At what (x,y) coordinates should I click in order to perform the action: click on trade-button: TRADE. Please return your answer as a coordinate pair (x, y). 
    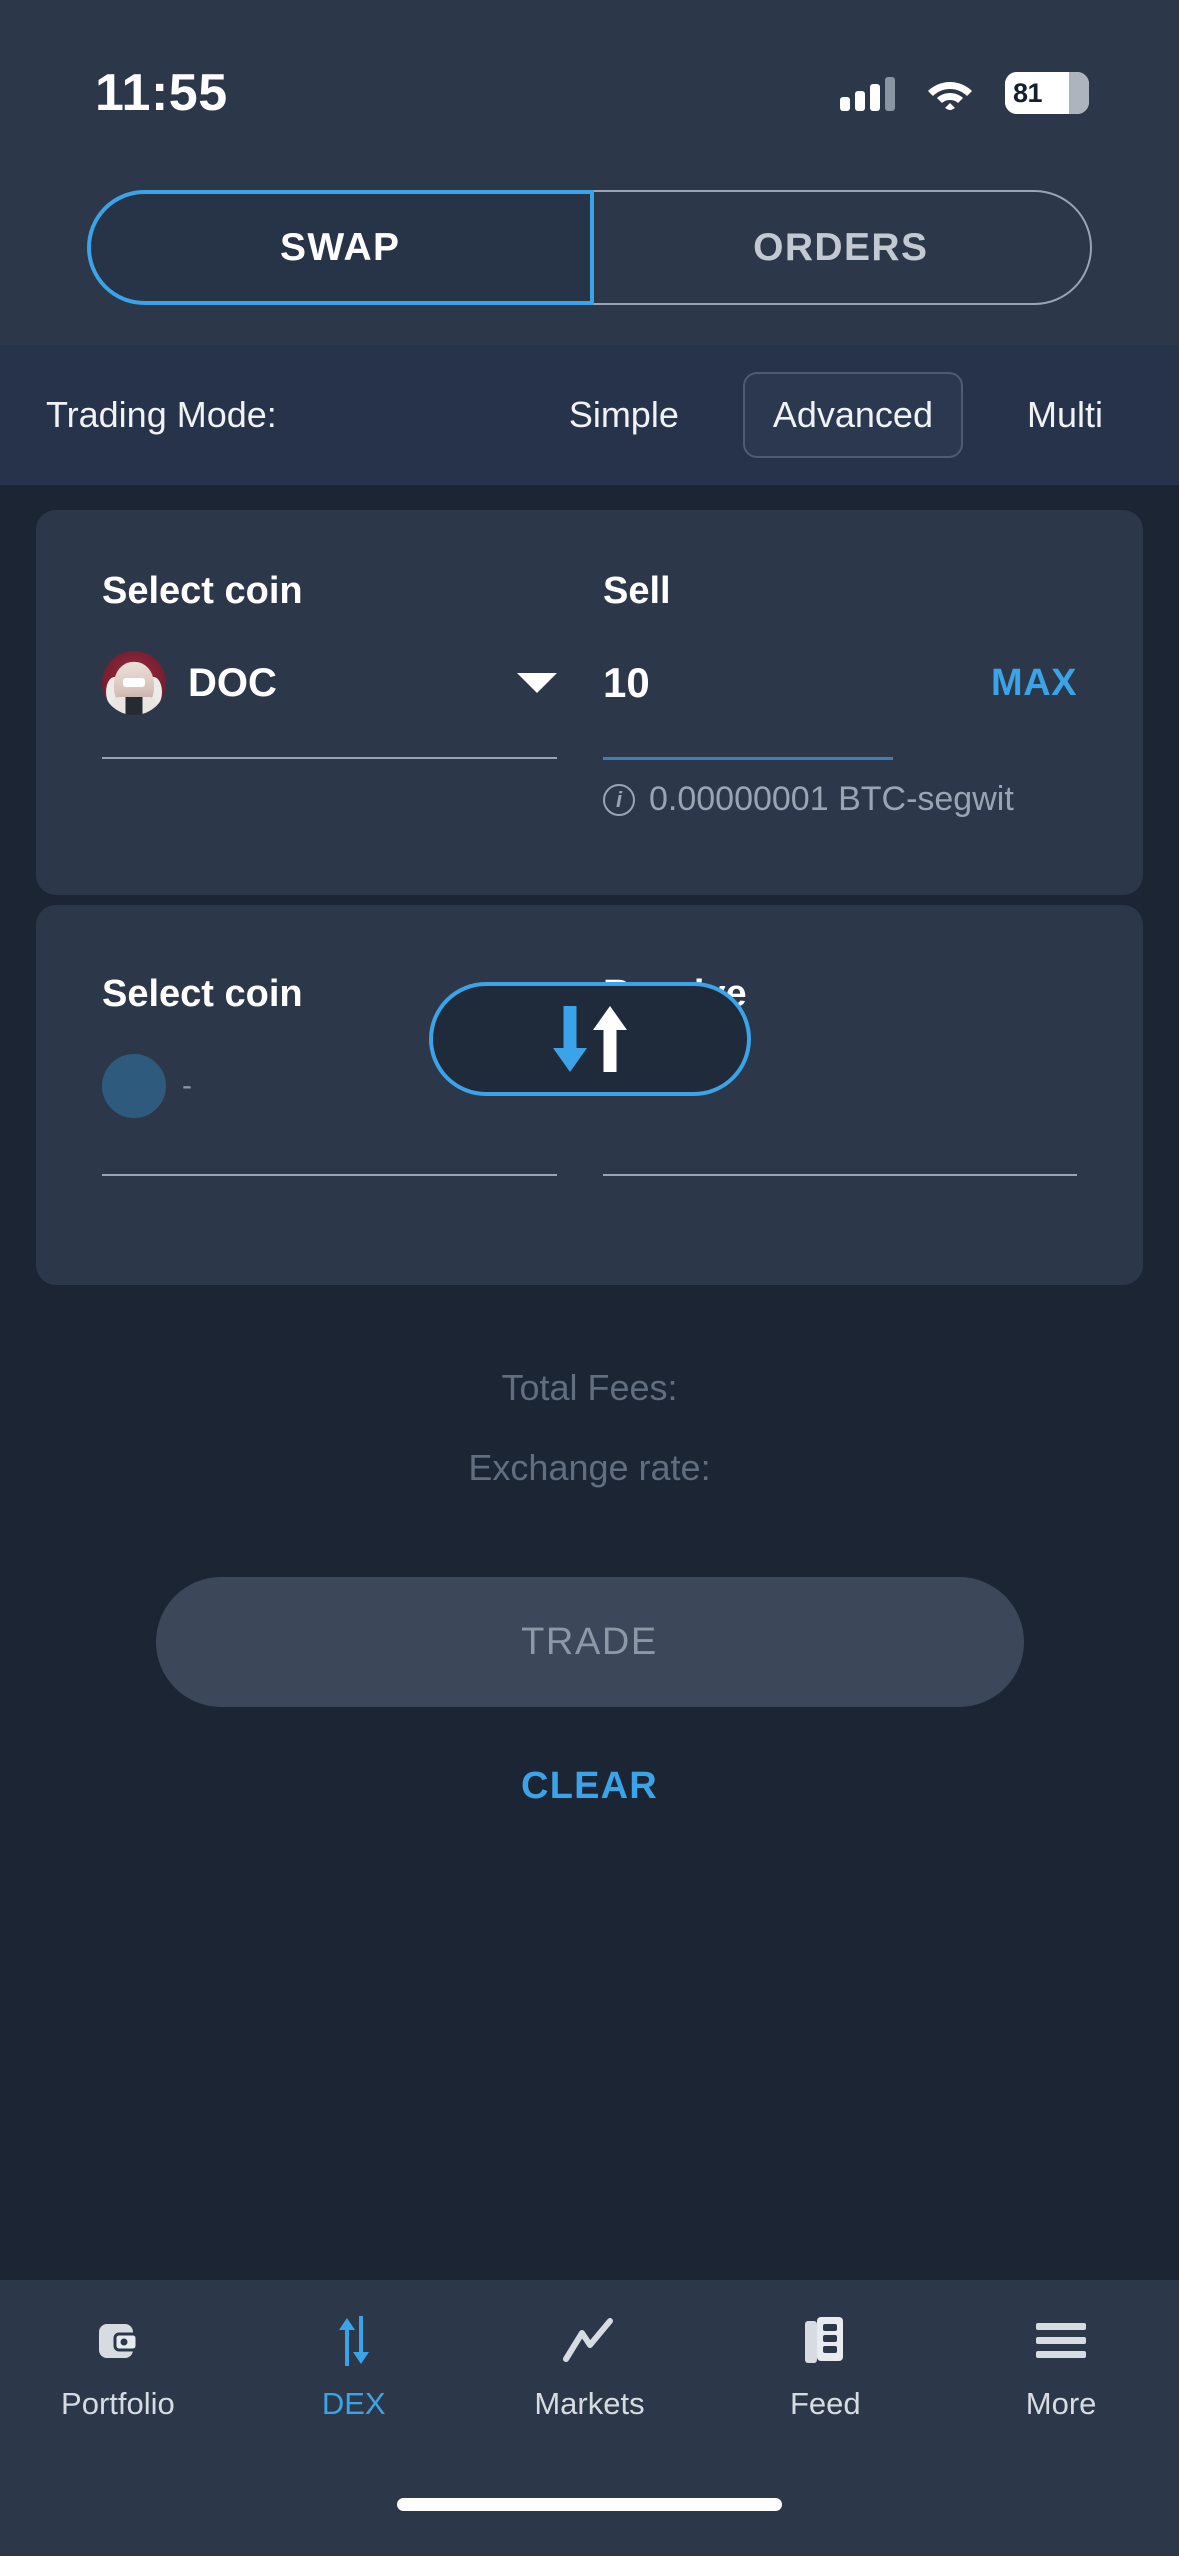
    Looking at the image, I should click on (589, 1642).